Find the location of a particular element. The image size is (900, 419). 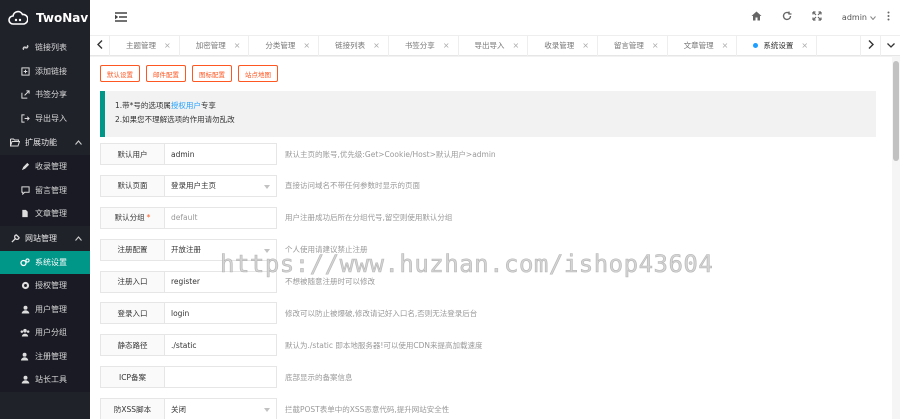

anti-xss-select: 关闭 is located at coordinates (221, 408).